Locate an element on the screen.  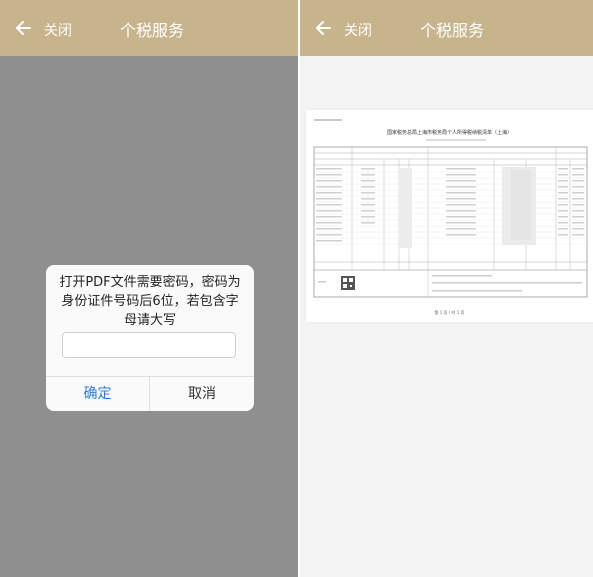
dialog-button-row: 确定 取消 is located at coordinates (150, 393).